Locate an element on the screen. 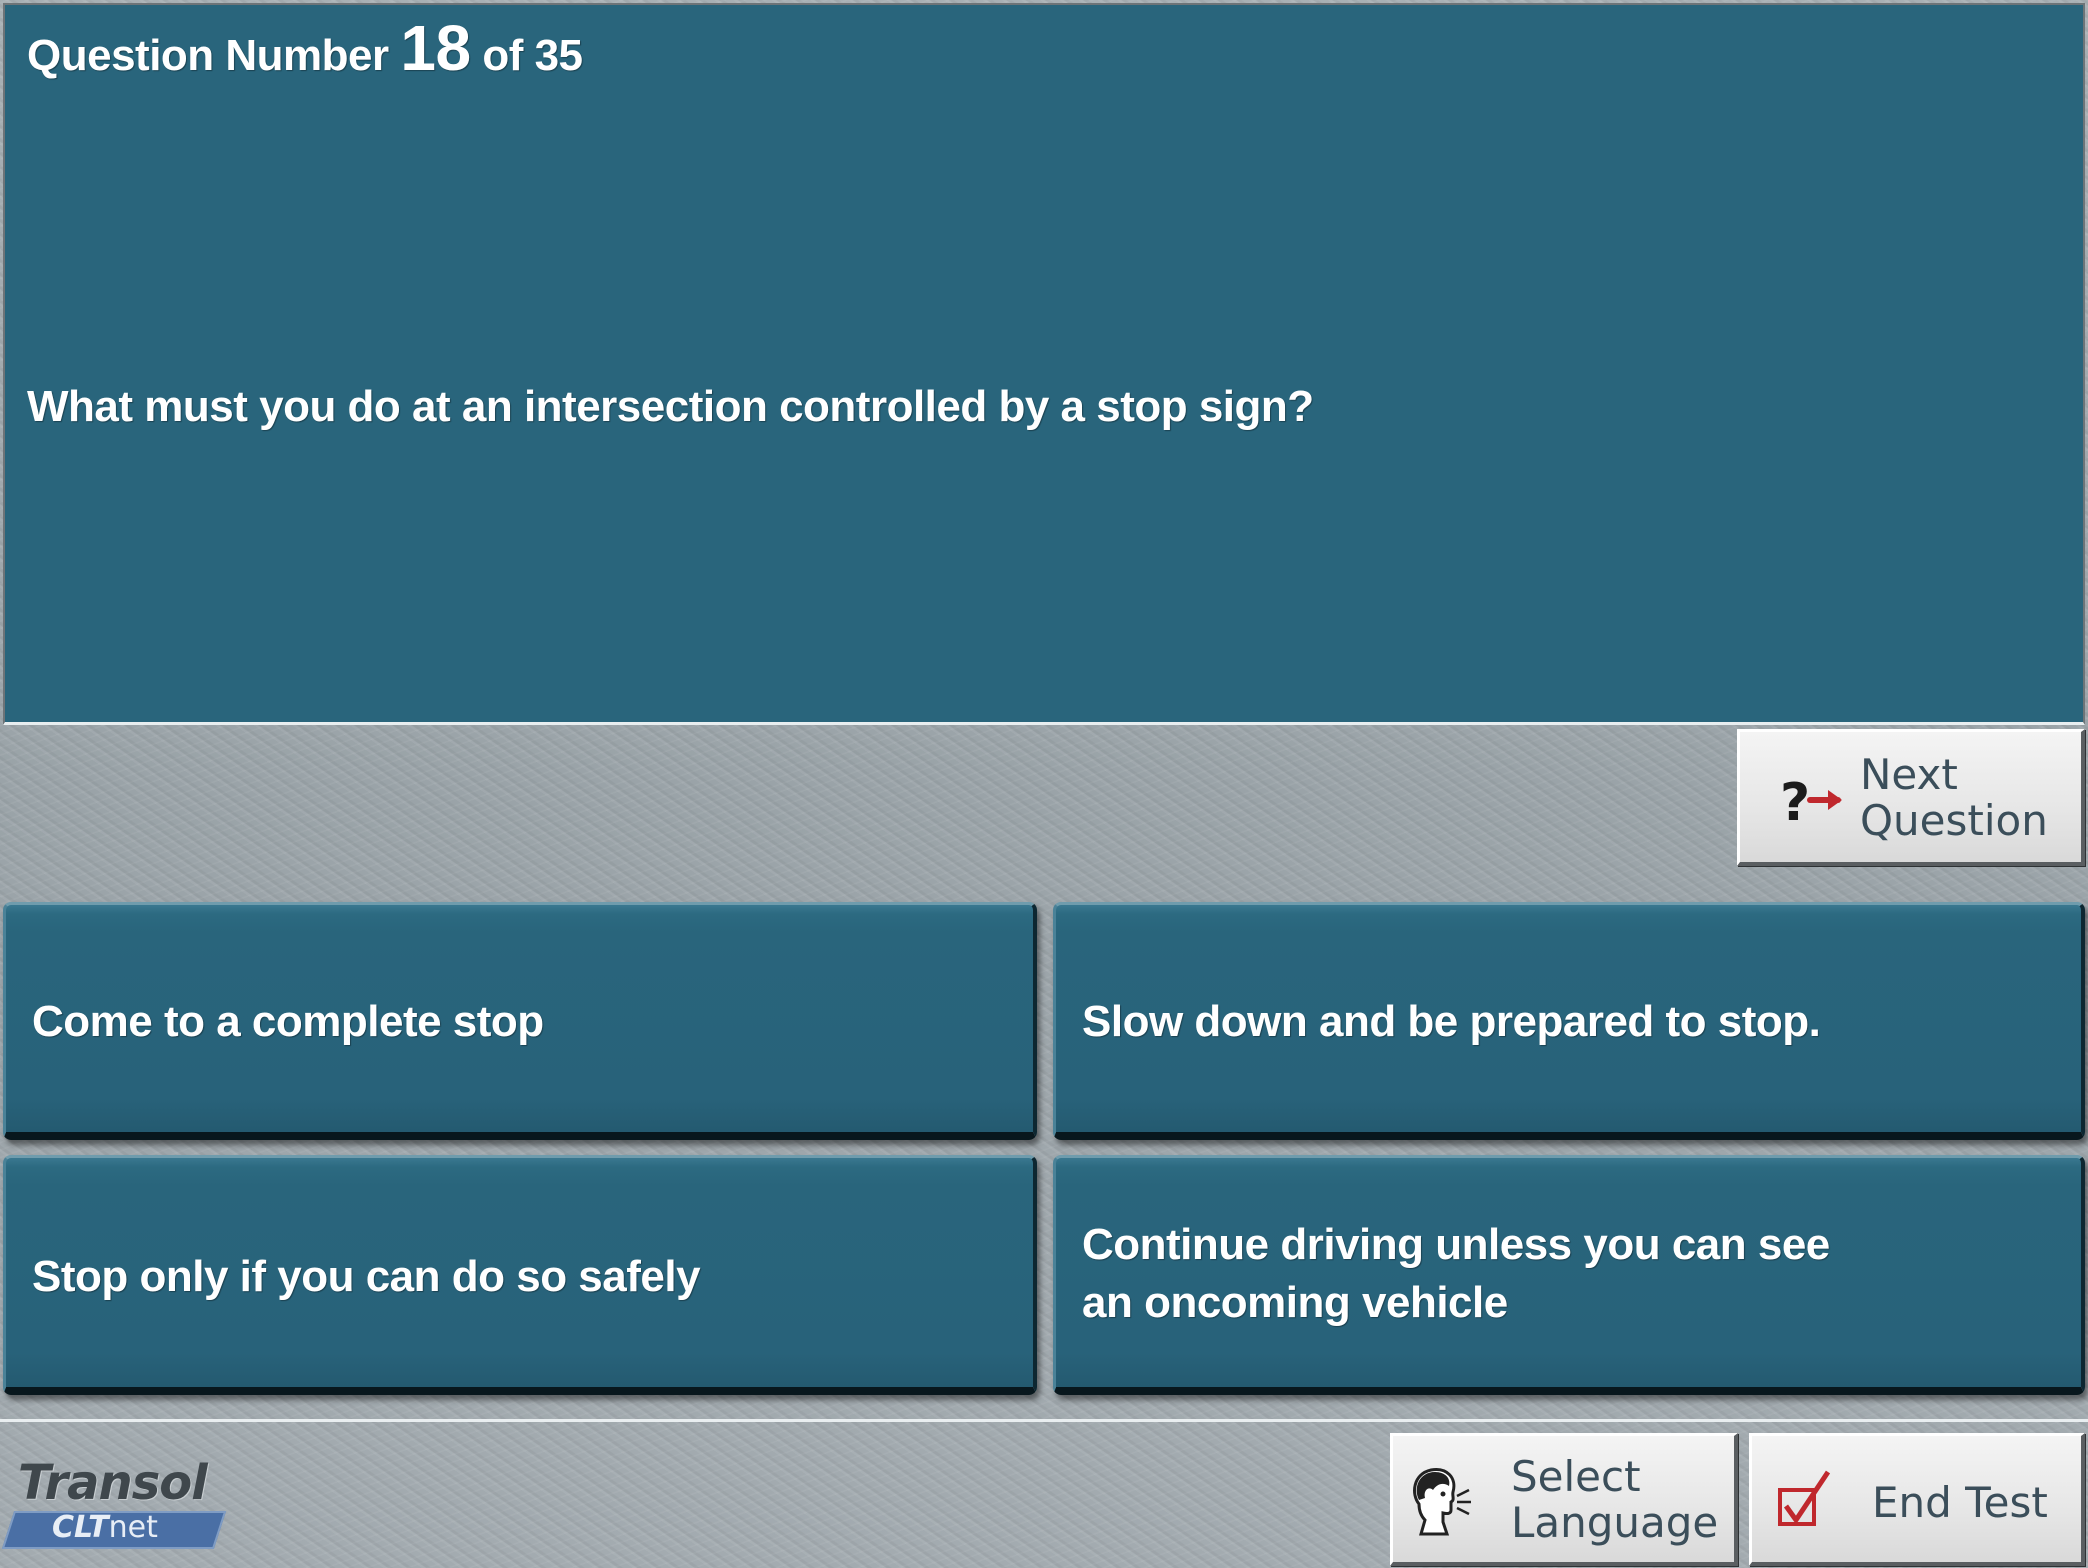 The height and width of the screenshot is (1568, 2088). answer-option-3: Stop only if you can do so safely is located at coordinates (520, 1275).